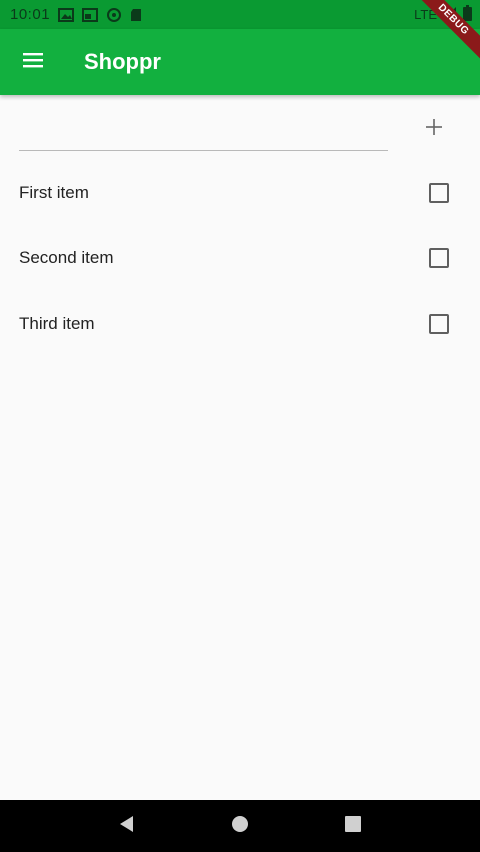 The image size is (480, 852). What do you see at coordinates (54, 192) in the screenshot?
I see `item-label: First item` at bounding box center [54, 192].